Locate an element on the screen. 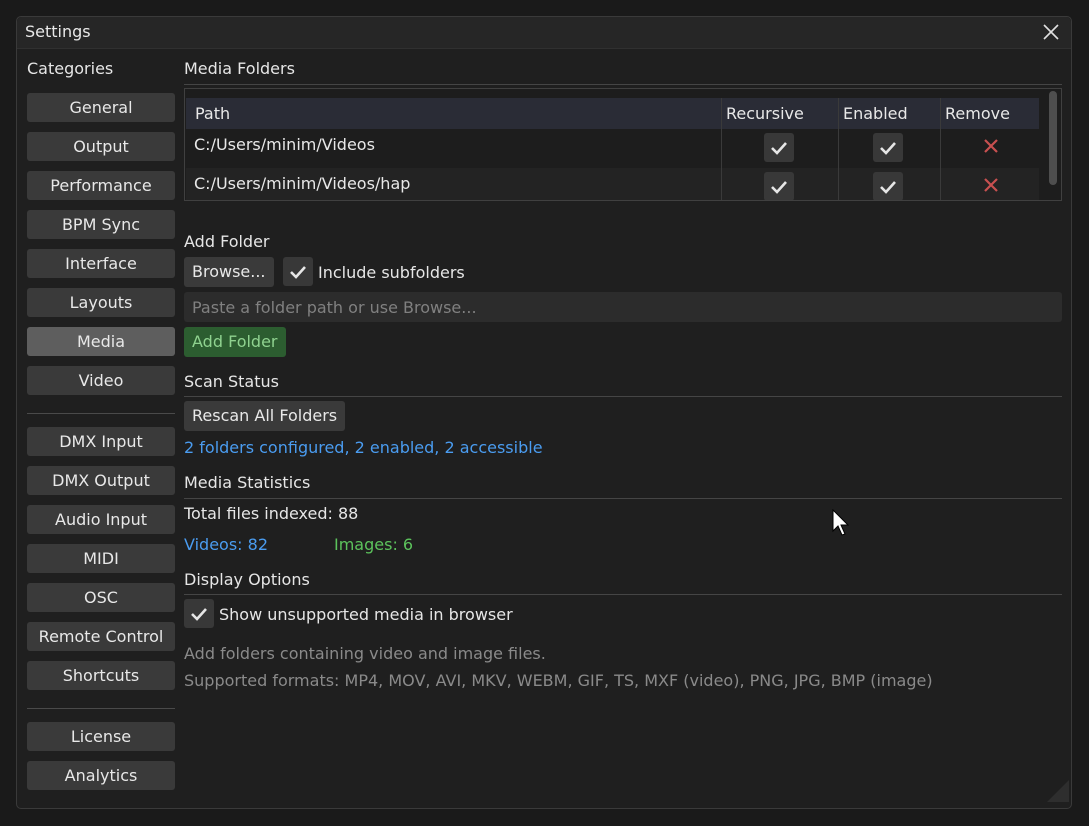 This screenshot has height=826, width=1089. sidebar-item-dmx-input: DMX Input is located at coordinates (101, 441).